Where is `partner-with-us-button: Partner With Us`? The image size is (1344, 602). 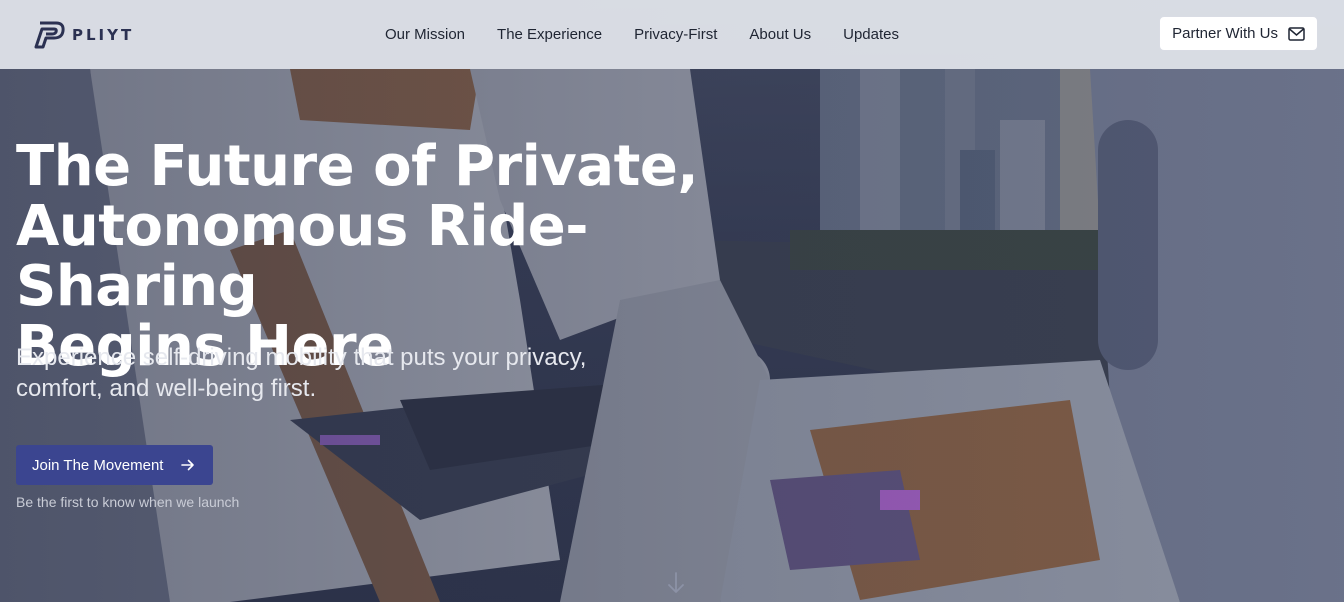
partner-with-us-button: Partner With Us is located at coordinates (1238, 33).